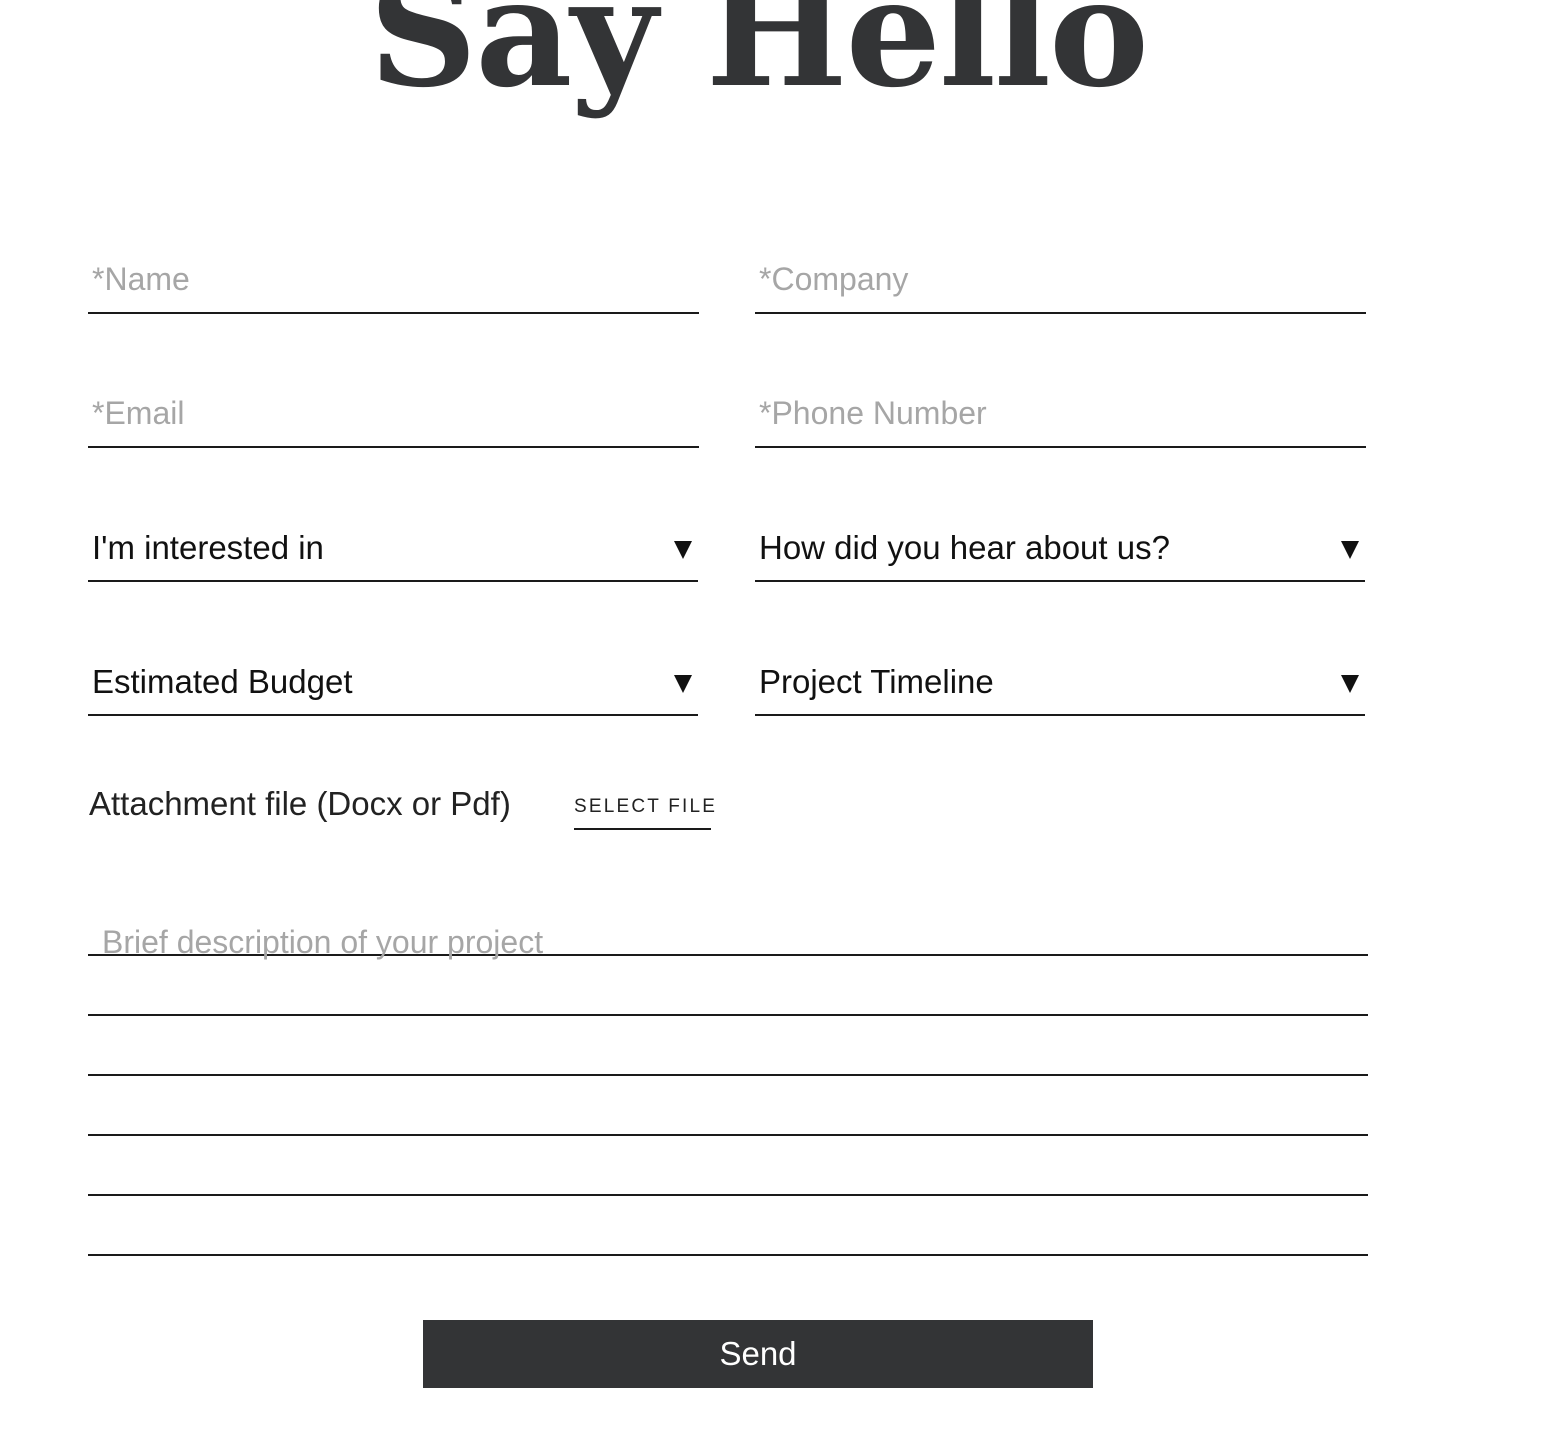  Describe the element at coordinates (964, 547) in the screenshot. I see `source-select-value: How did you hear about us?` at that location.